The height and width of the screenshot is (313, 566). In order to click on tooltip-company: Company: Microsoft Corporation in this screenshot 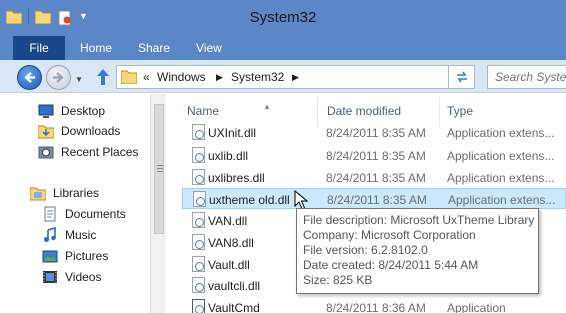, I will do `click(389, 235)`.